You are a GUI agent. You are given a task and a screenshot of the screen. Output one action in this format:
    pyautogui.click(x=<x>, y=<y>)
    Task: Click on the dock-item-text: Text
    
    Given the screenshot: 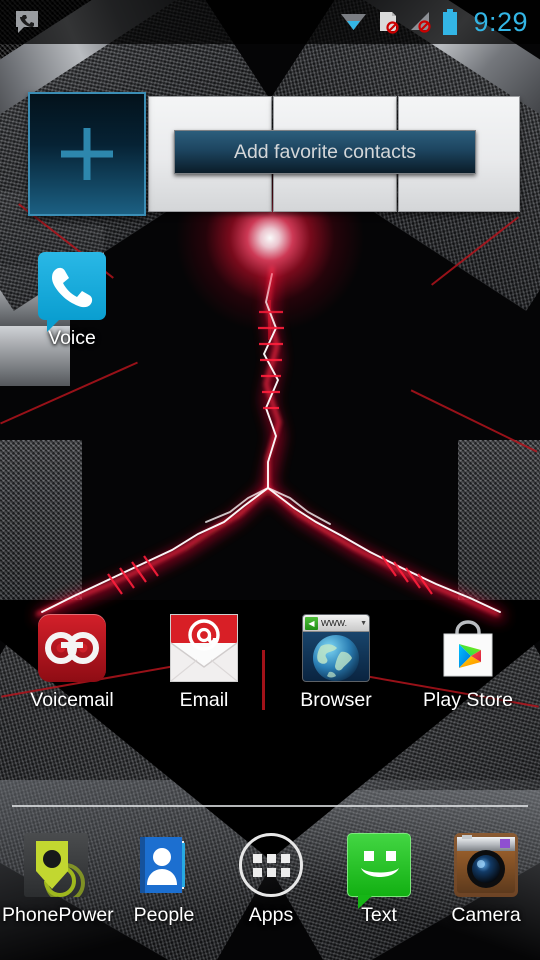 What is the action you would take?
    pyautogui.click(x=379, y=880)
    